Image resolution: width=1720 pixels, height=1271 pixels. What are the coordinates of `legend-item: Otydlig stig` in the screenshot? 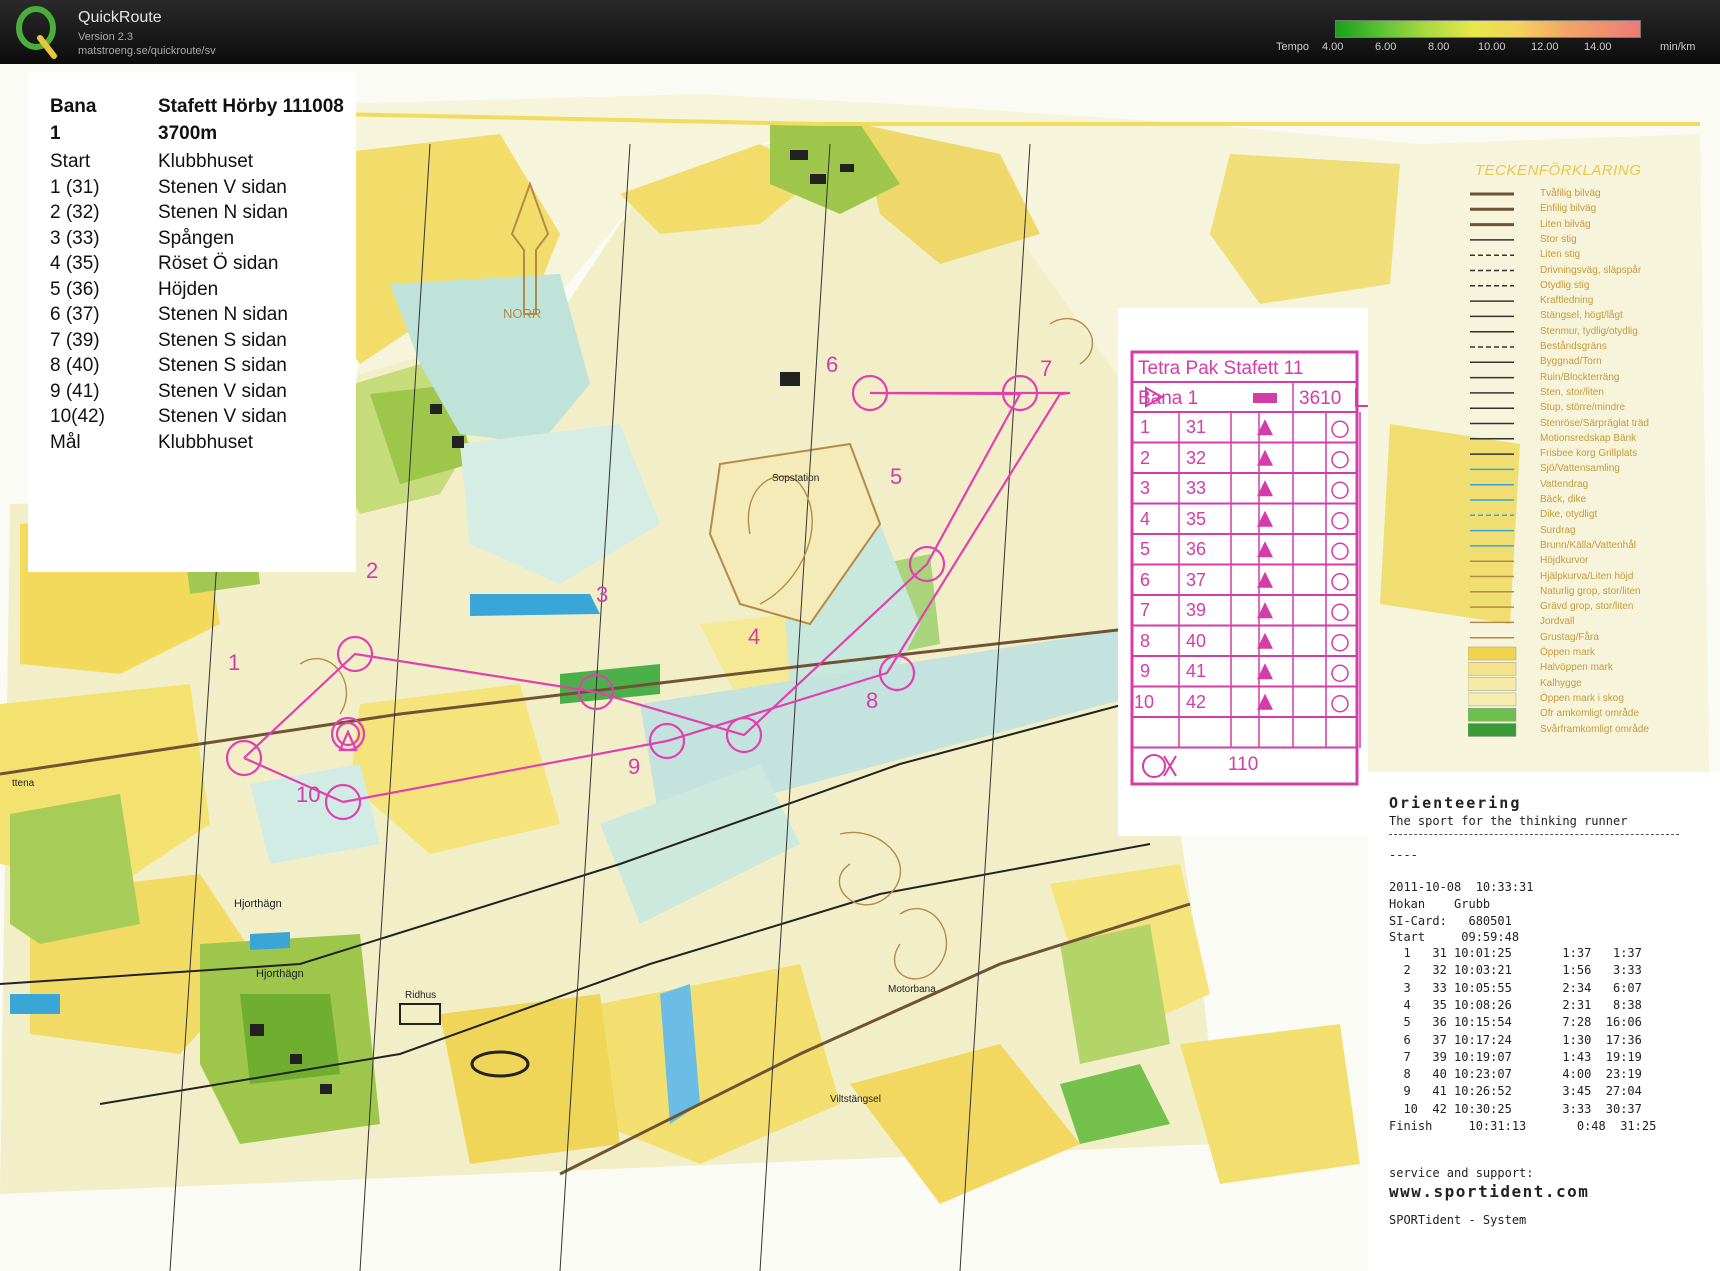 It's located at (1565, 285).